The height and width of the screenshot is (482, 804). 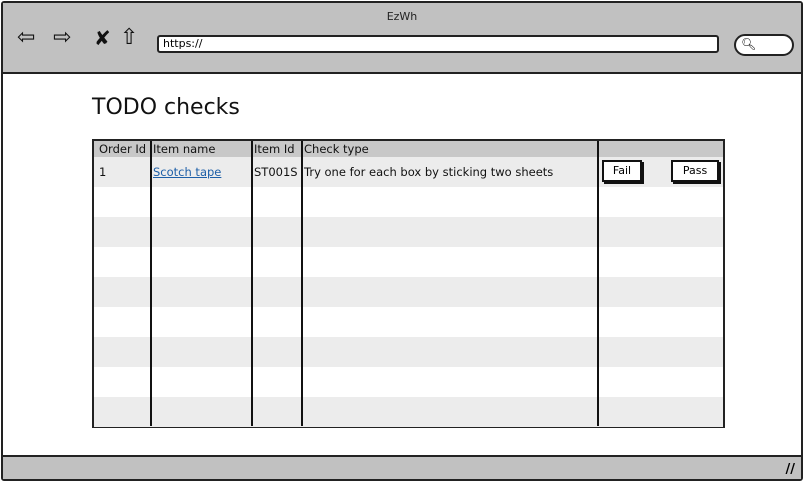 I want to click on page-title: TODO checks, so click(x=166, y=107).